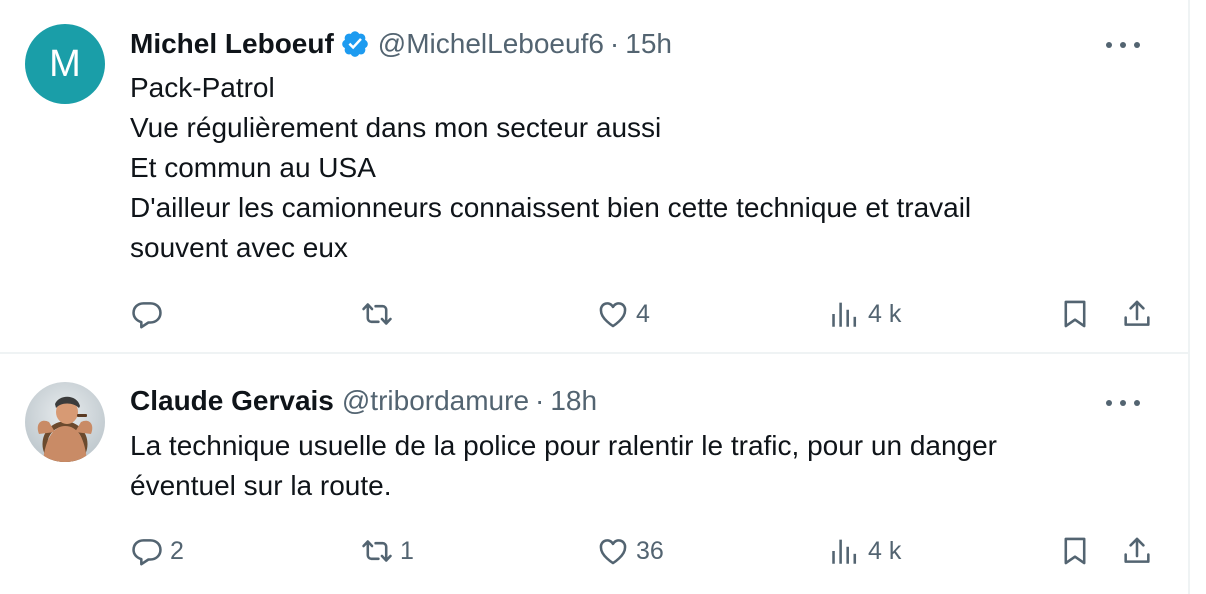 This screenshot has height=594, width=1206. I want to click on tweet-text-line: Vue régulièrement dans mon secteur aussi, so click(396, 127).